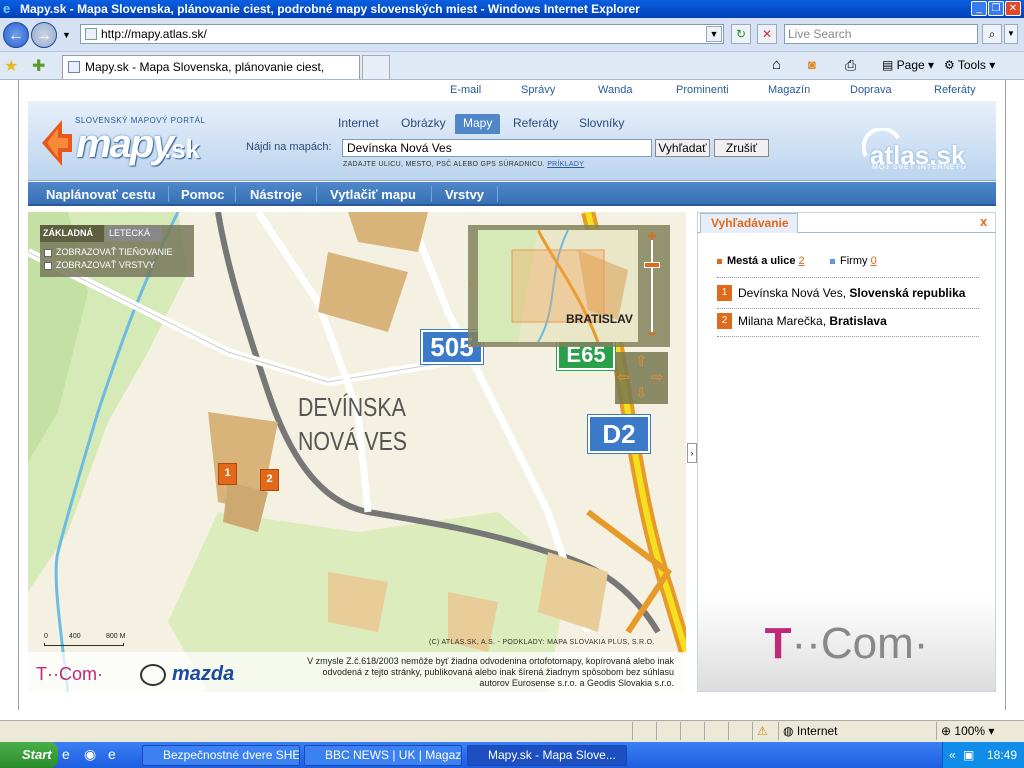 The height and width of the screenshot is (768, 1024). Describe the element at coordinates (996, 8) in the screenshot. I see `maximize-button: ❐` at that location.